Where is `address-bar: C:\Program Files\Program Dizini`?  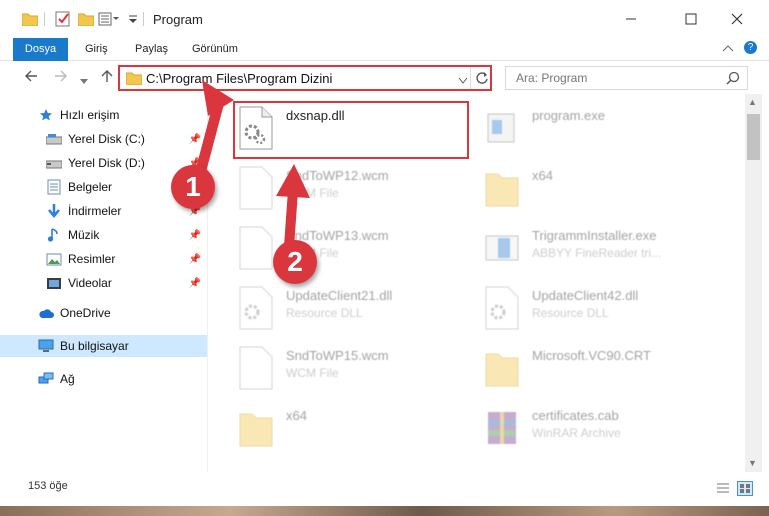 address-bar: C:\Program Files\Program Dizini is located at coordinates (305, 78).